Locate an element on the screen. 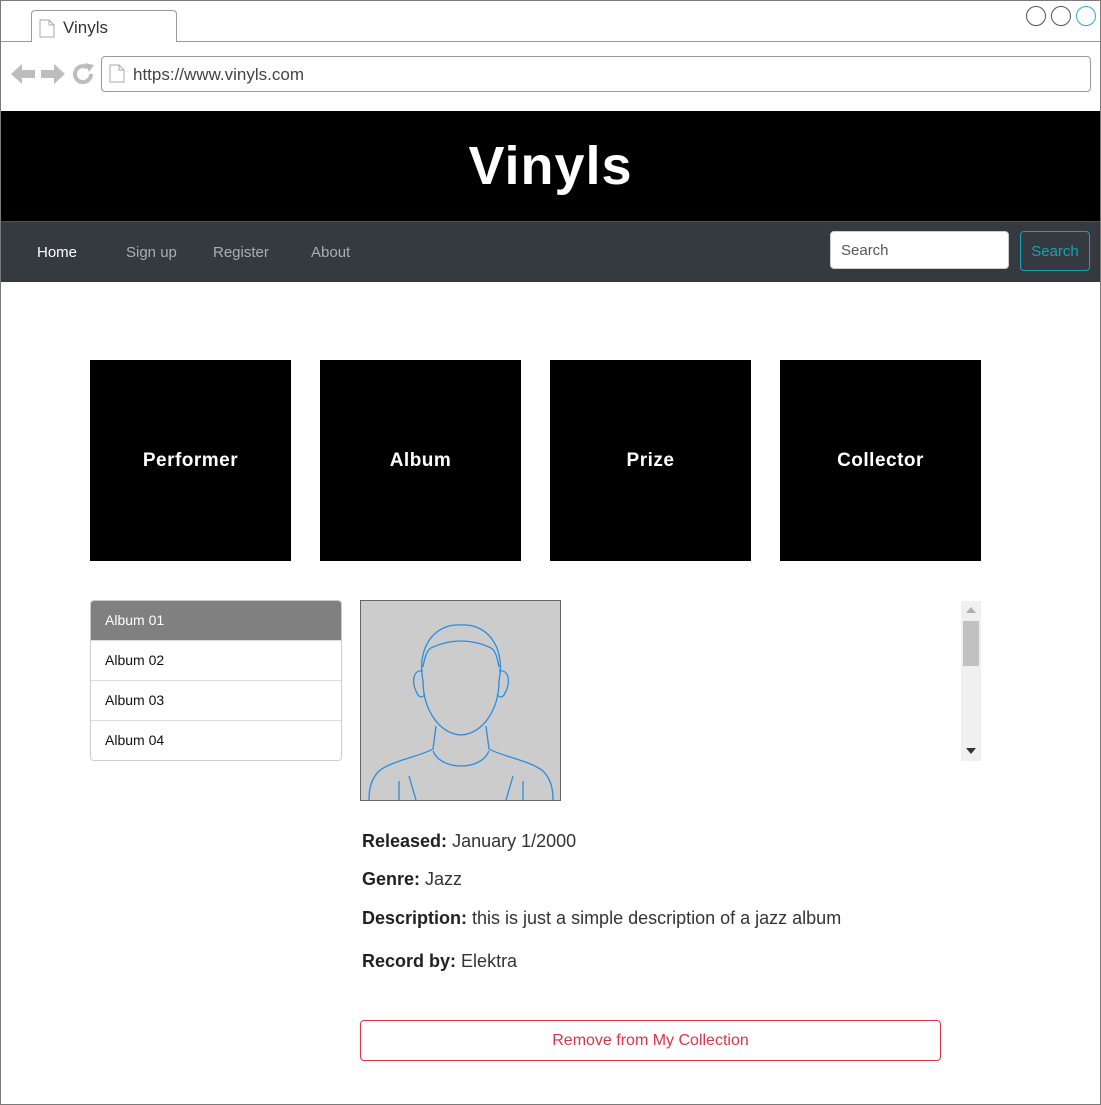 The height and width of the screenshot is (1105, 1101). back-arrow-icon is located at coordinates (23, 76).